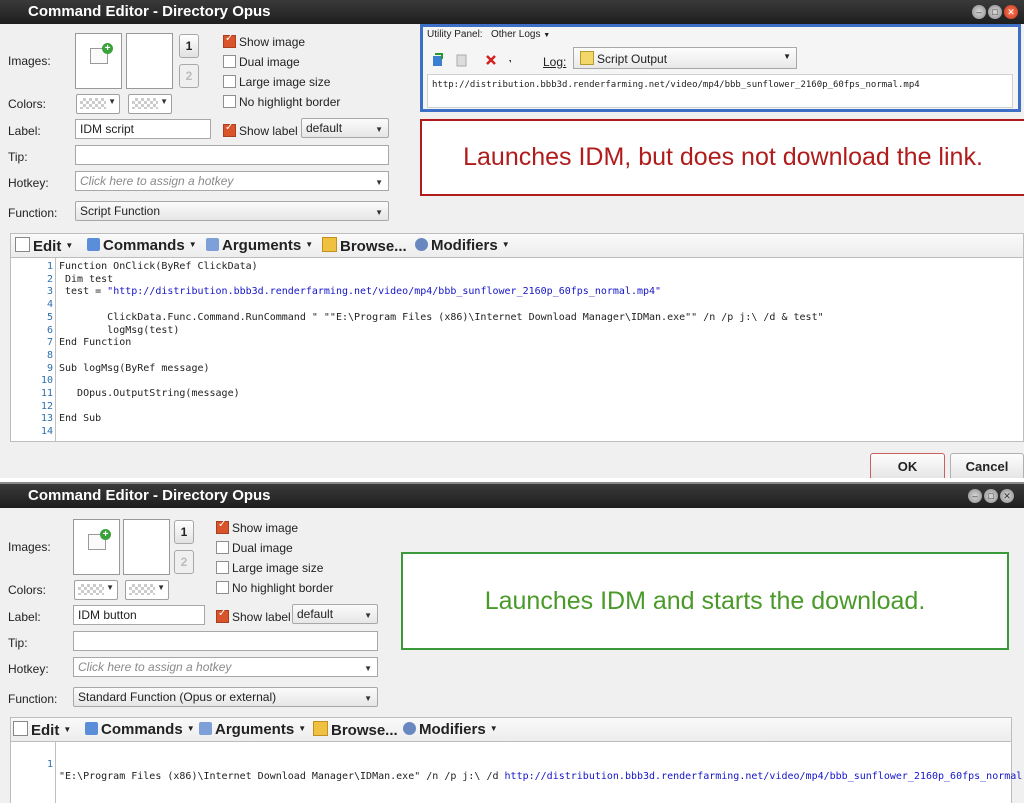  What do you see at coordinates (95, 343) in the screenshot?
I see `code-text: End Function` at bounding box center [95, 343].